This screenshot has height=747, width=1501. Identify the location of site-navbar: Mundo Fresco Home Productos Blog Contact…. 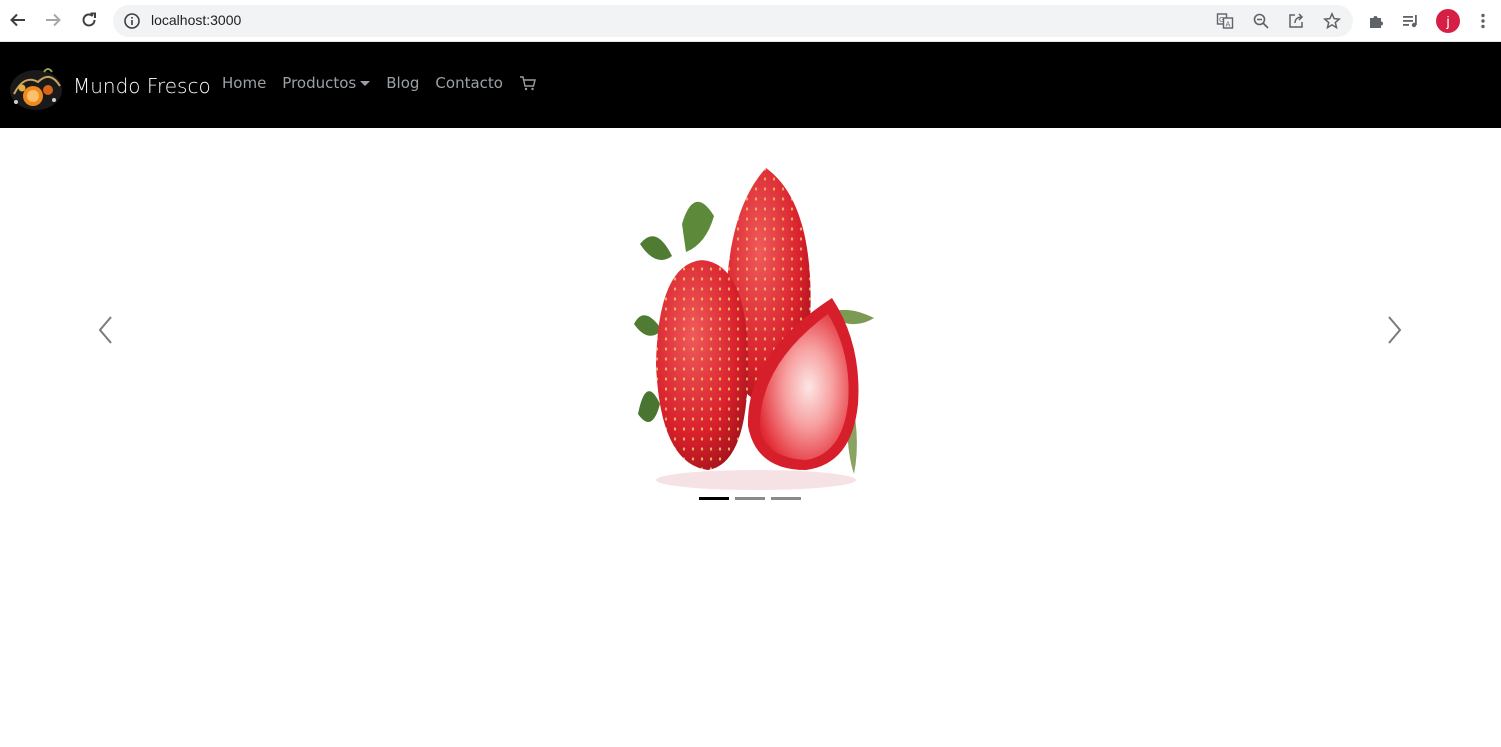
(750, 85).